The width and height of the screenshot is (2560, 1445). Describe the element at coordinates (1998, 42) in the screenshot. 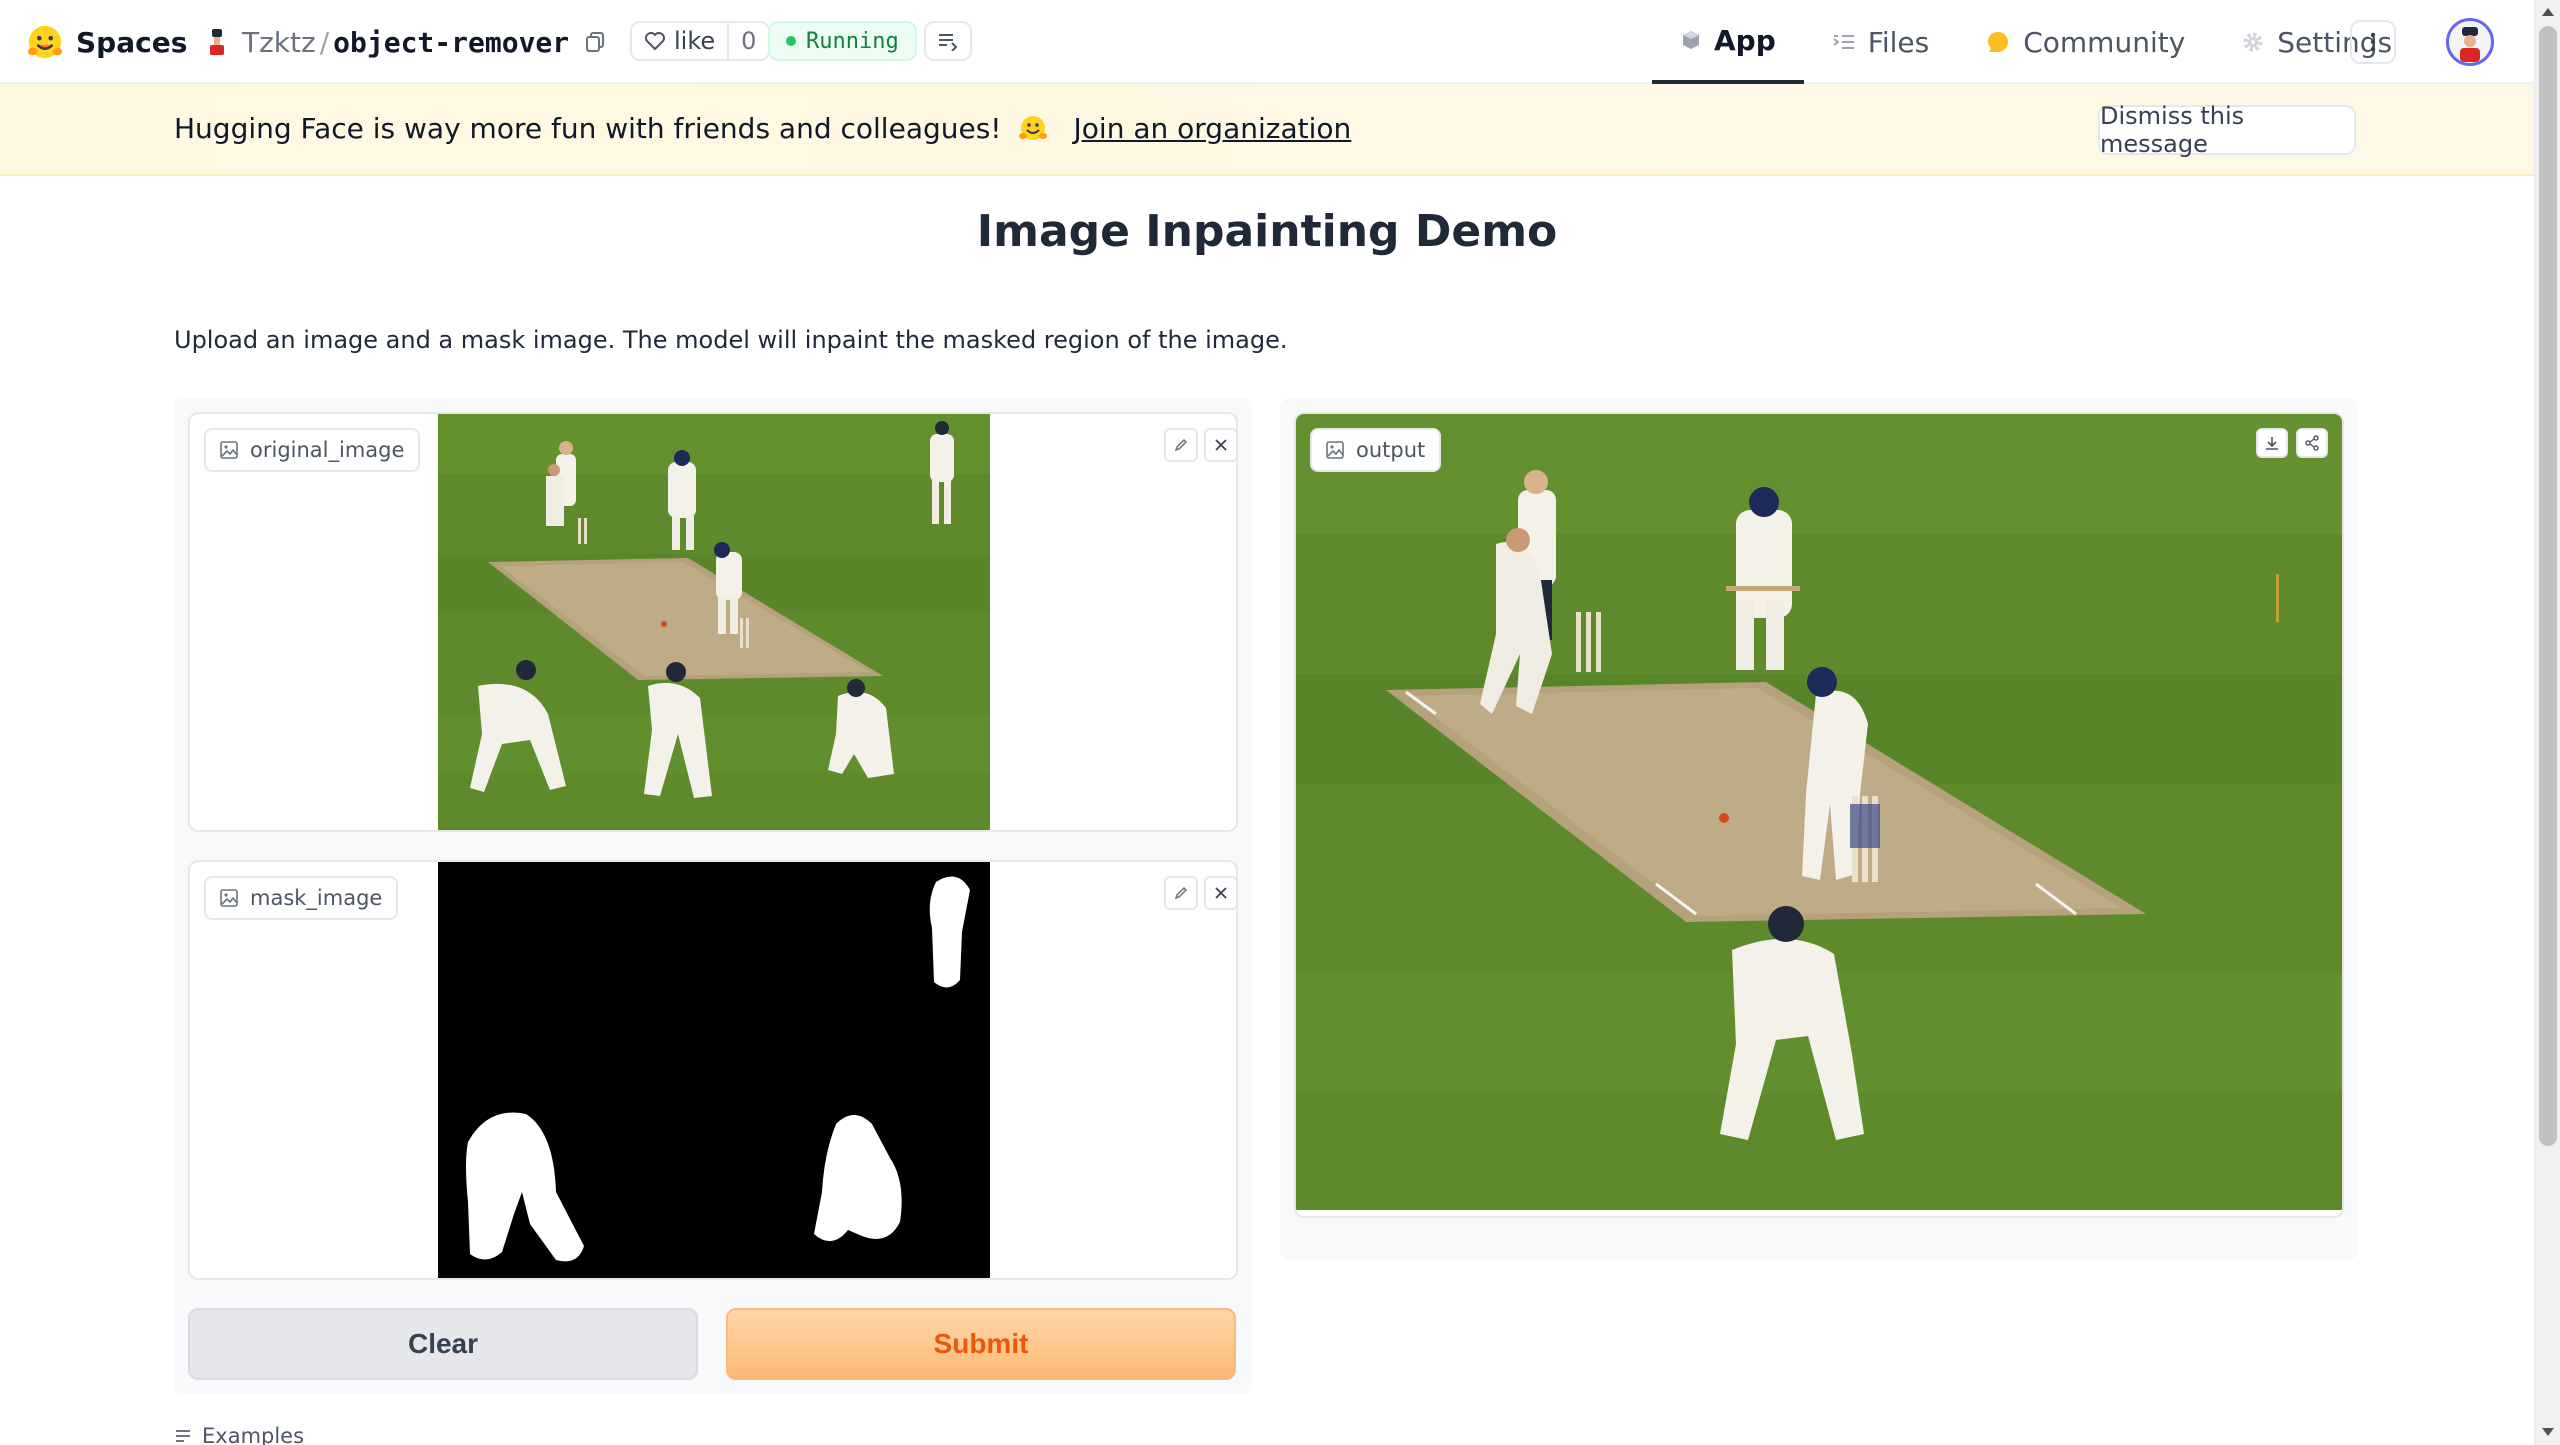

I see `community-icon` at that location.